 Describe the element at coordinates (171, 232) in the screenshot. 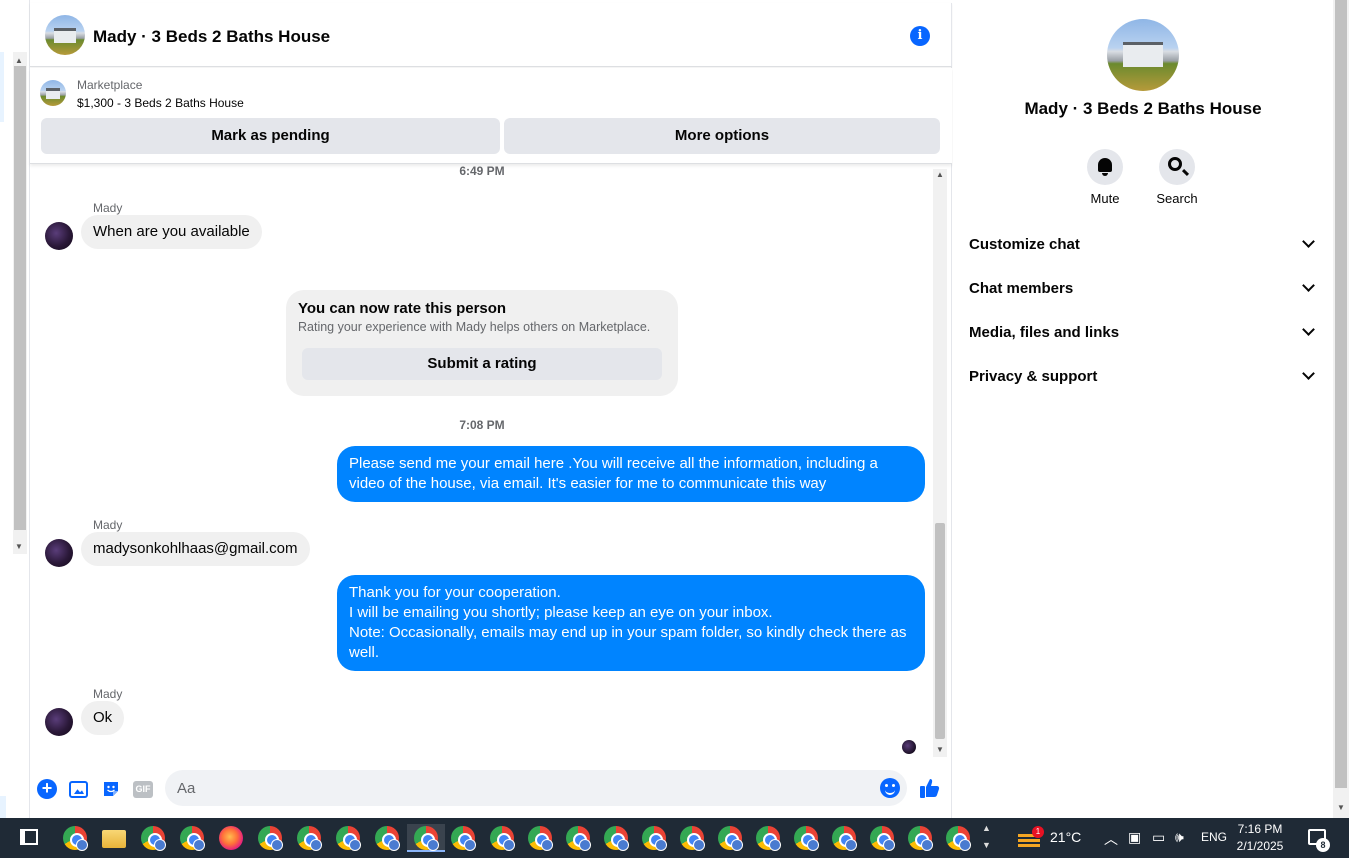

I see `incoming-message: When are you available` at that location.